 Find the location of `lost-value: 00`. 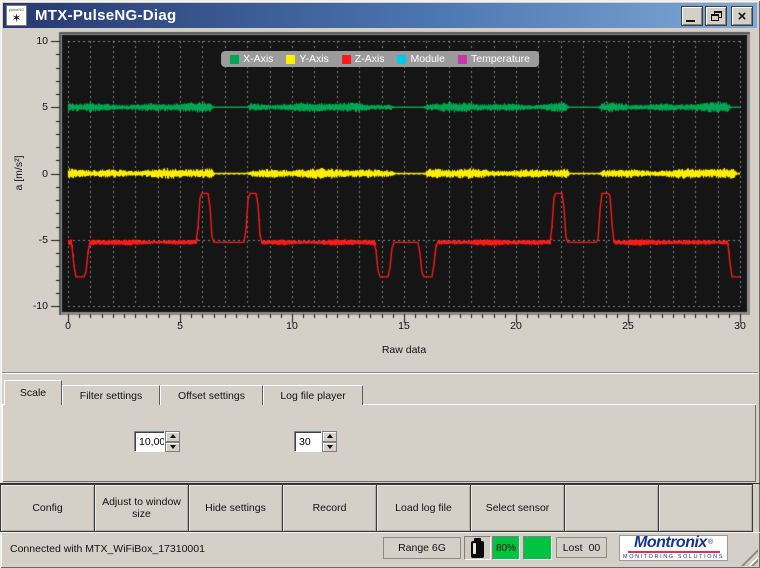

lost-value: 00 is located at coordinates (594, 547).